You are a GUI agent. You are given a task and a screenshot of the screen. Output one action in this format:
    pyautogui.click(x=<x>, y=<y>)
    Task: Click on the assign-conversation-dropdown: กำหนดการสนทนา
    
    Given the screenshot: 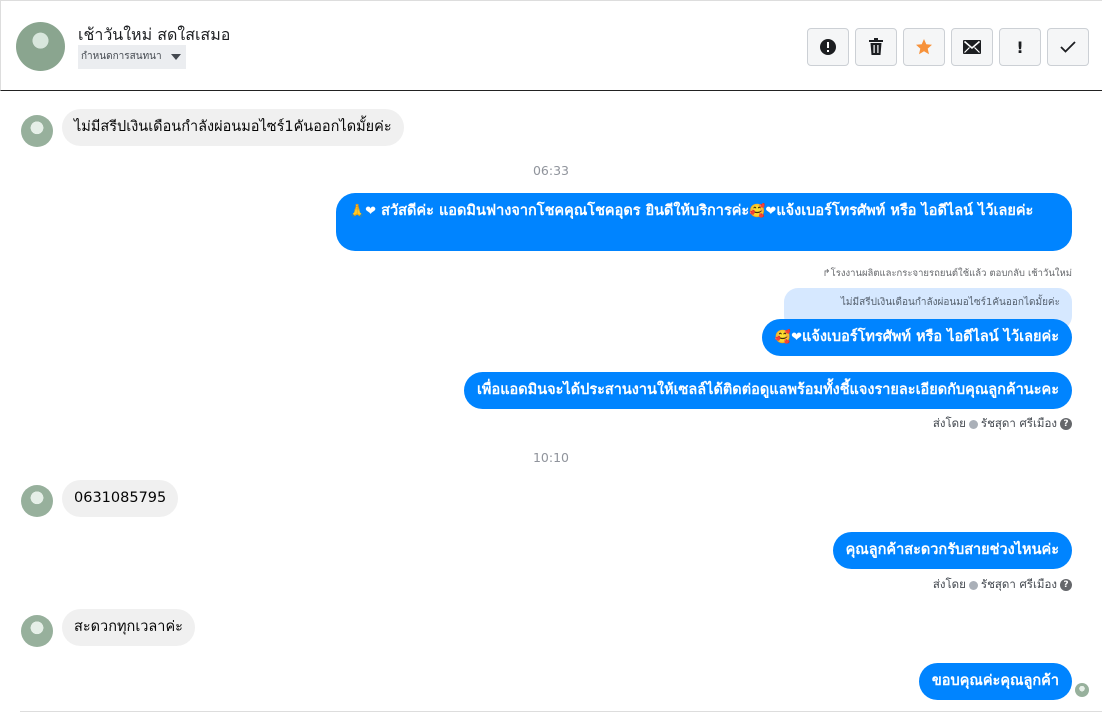 What is the action you would take?
    pyautogui.click(x=132, y=57)
    